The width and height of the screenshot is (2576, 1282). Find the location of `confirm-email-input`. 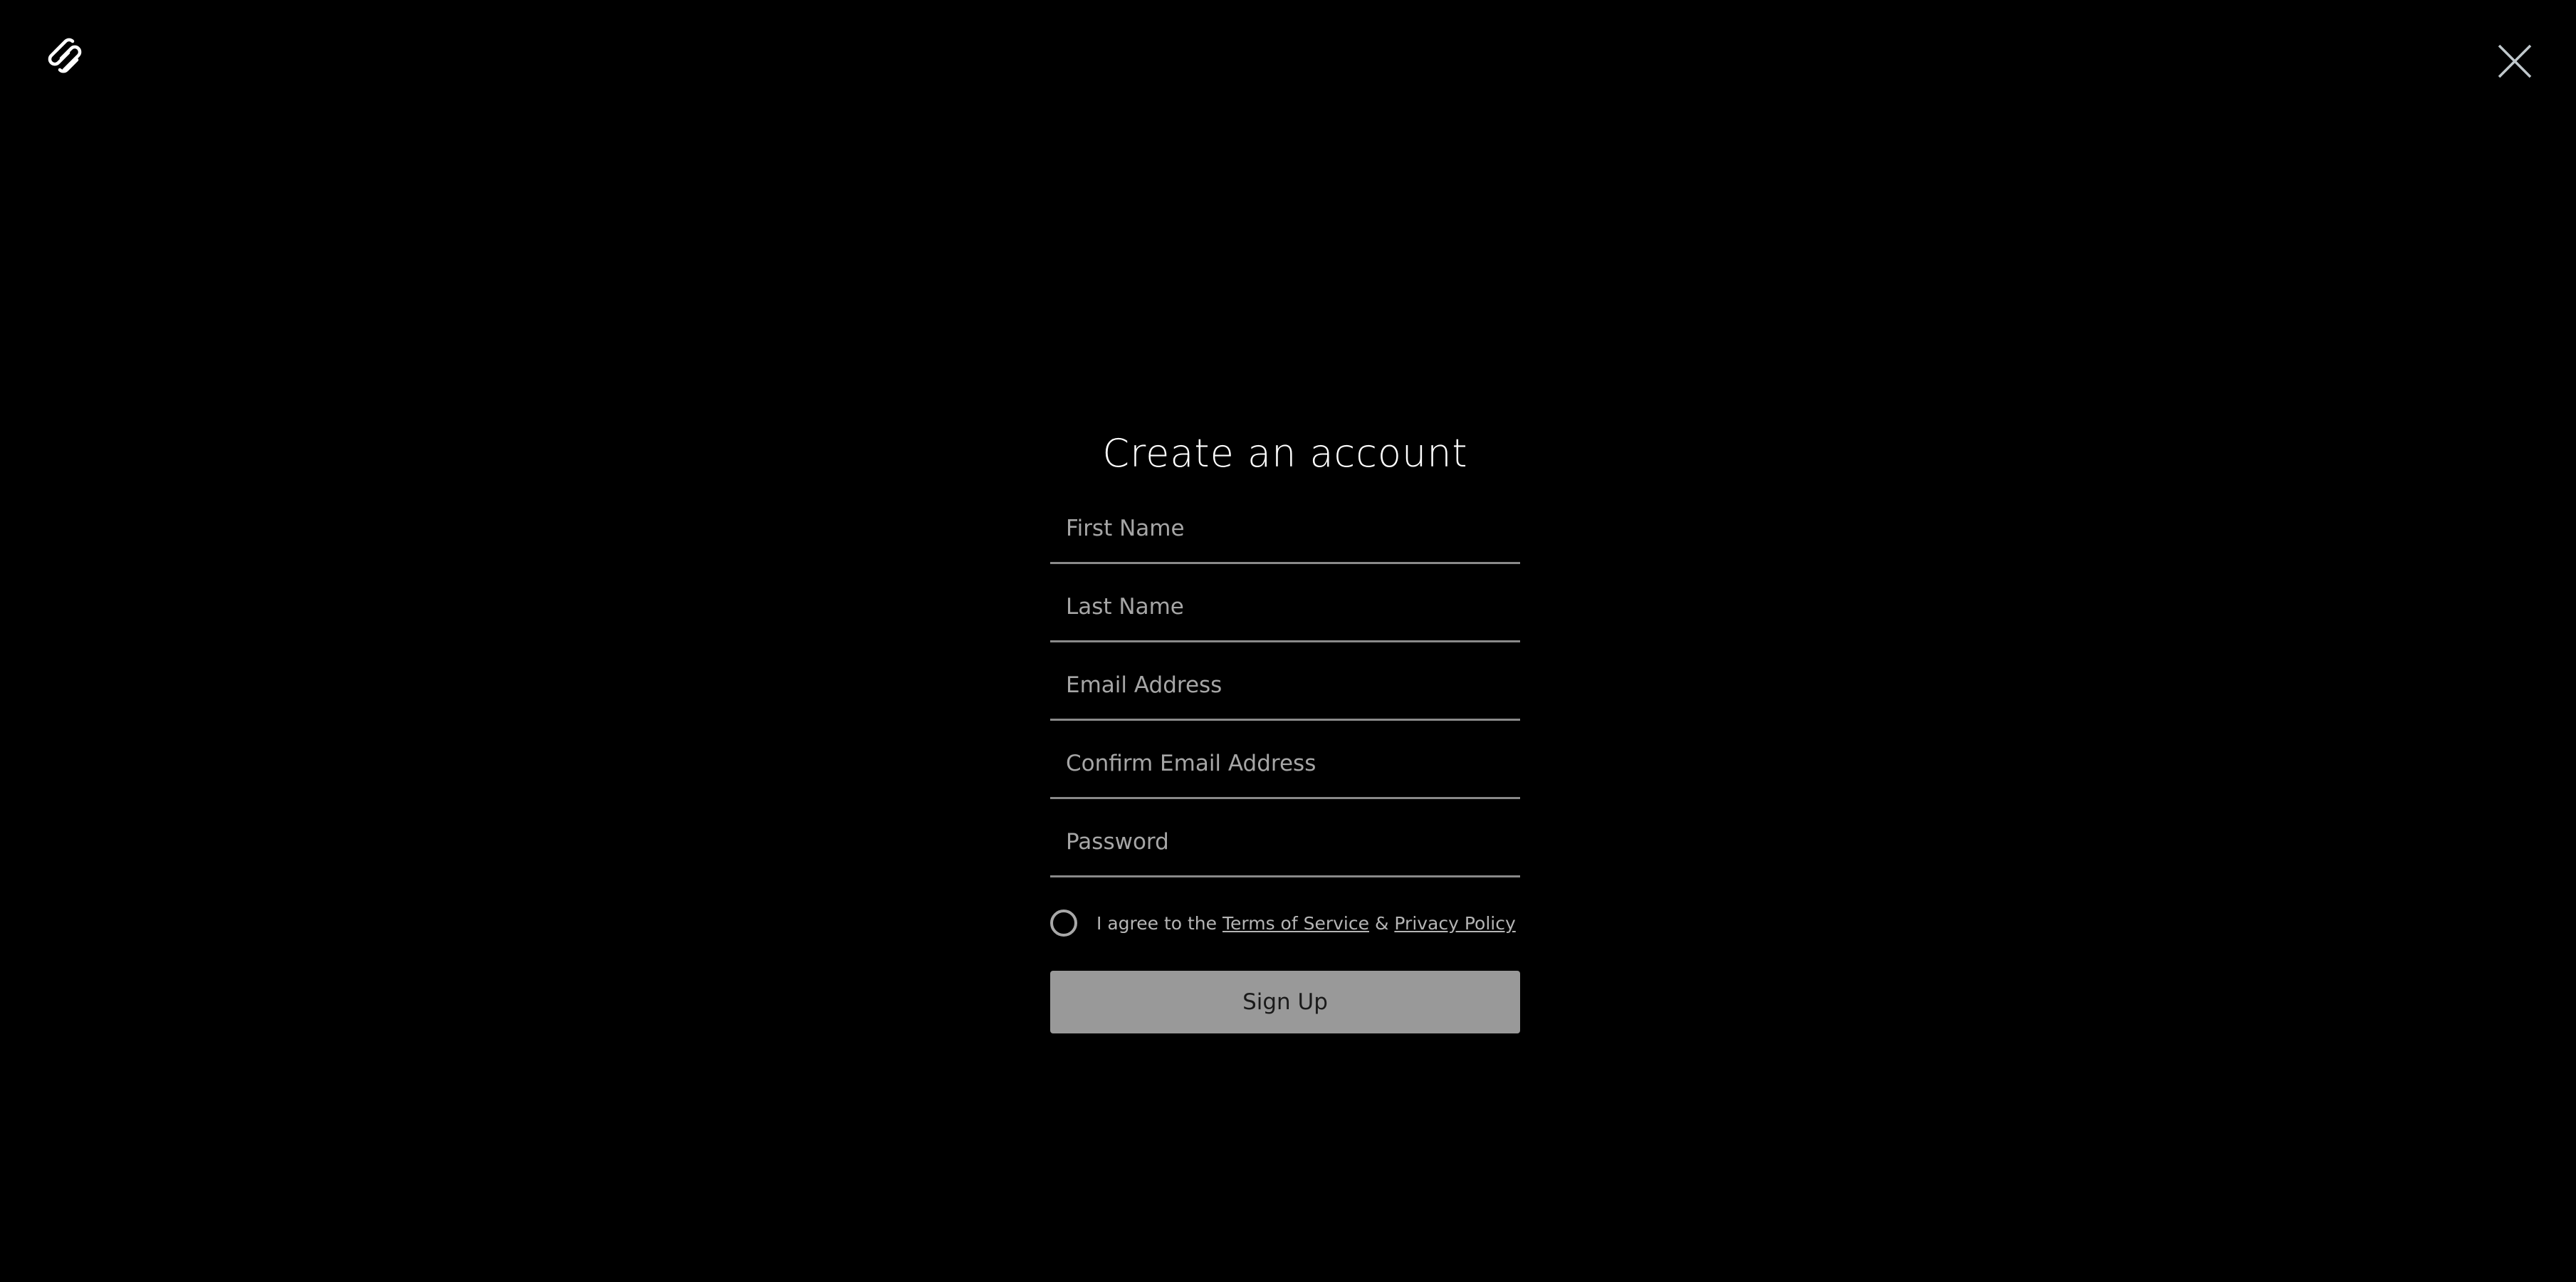

confirm-email-input is located at coordinates (1285, 768).